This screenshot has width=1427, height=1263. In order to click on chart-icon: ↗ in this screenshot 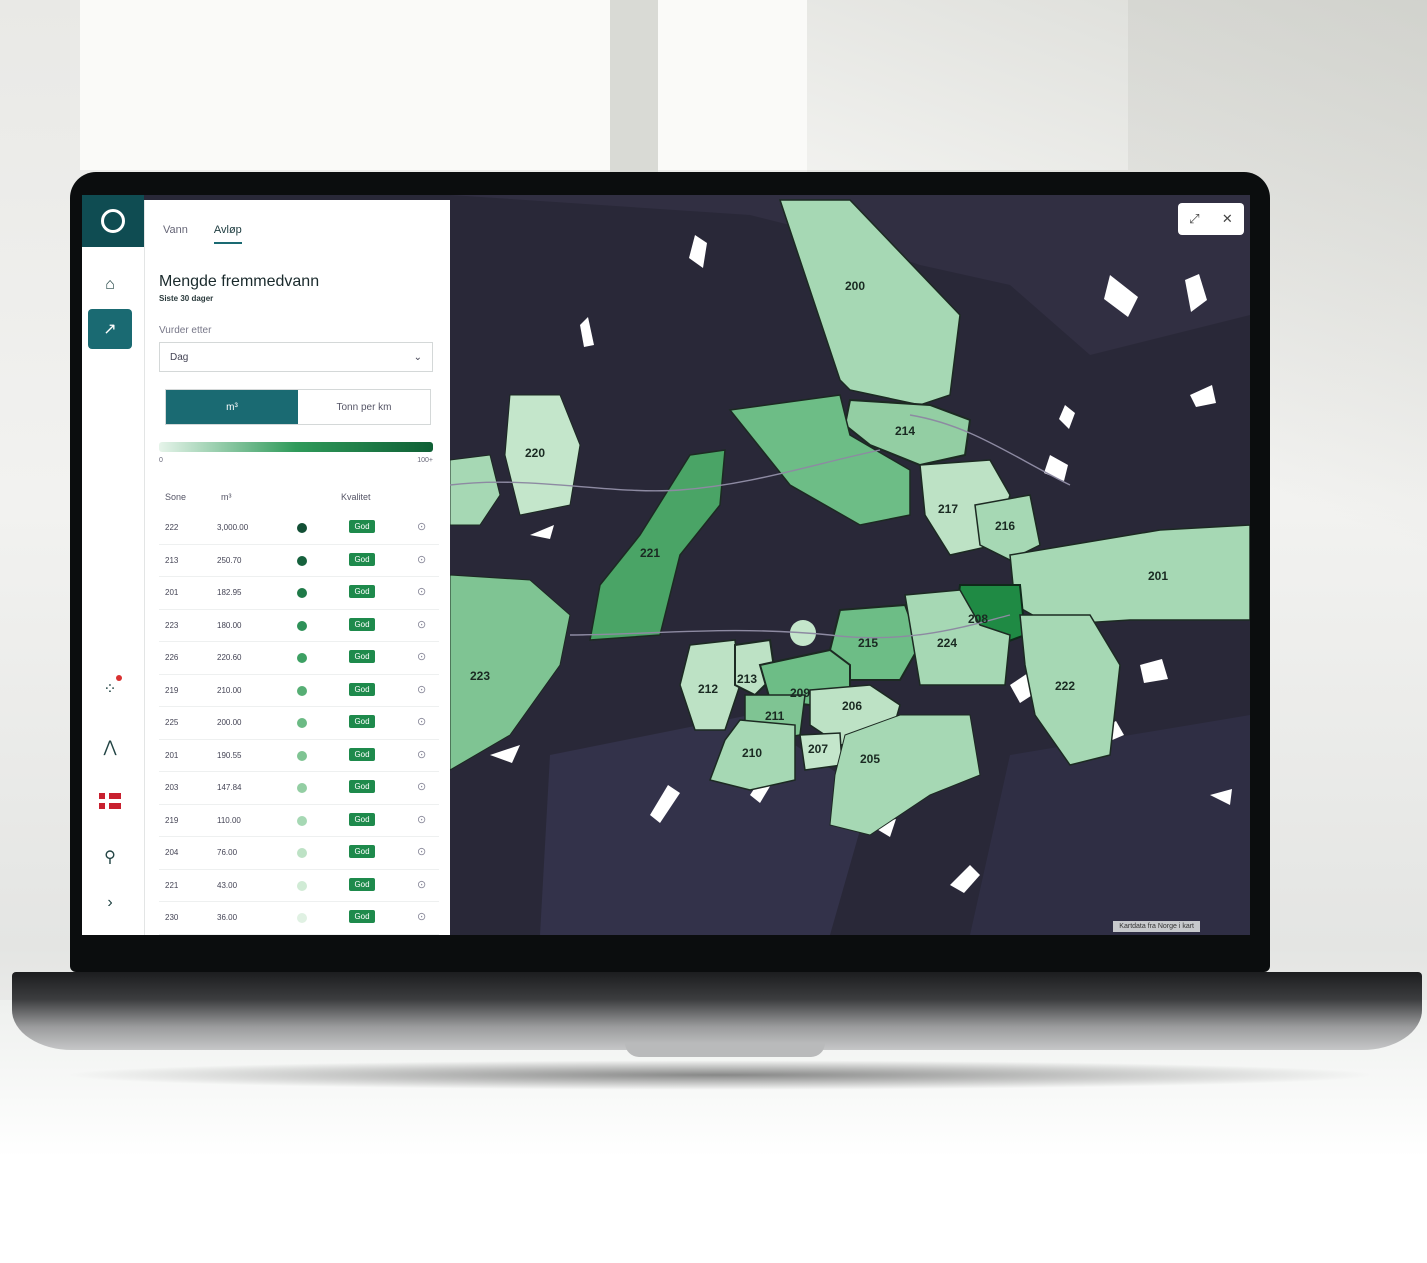, I will do `click(110, 329)`.